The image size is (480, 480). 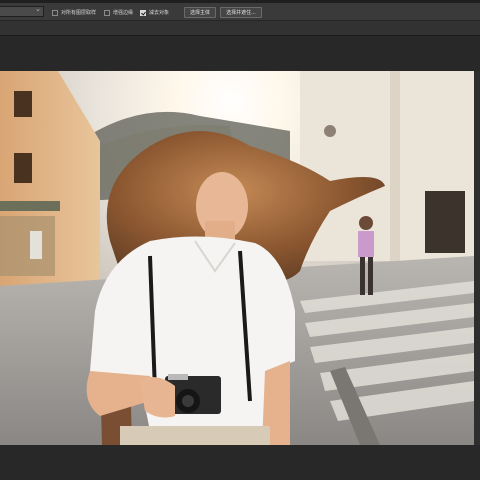 What do you see at coordinates (38, 9) in the screenshot?
I see `chevron-down-icon: ⌄` at bounding box center [38, 9].